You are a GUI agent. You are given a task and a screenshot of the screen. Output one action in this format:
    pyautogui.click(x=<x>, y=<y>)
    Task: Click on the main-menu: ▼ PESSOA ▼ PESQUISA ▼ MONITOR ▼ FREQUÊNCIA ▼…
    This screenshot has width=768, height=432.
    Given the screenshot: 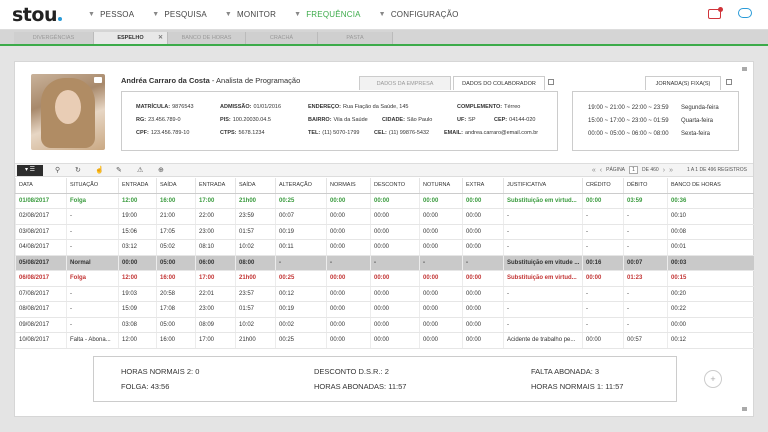 What is the action you would take?
    pyautogui.click(x=282, y=14)
    